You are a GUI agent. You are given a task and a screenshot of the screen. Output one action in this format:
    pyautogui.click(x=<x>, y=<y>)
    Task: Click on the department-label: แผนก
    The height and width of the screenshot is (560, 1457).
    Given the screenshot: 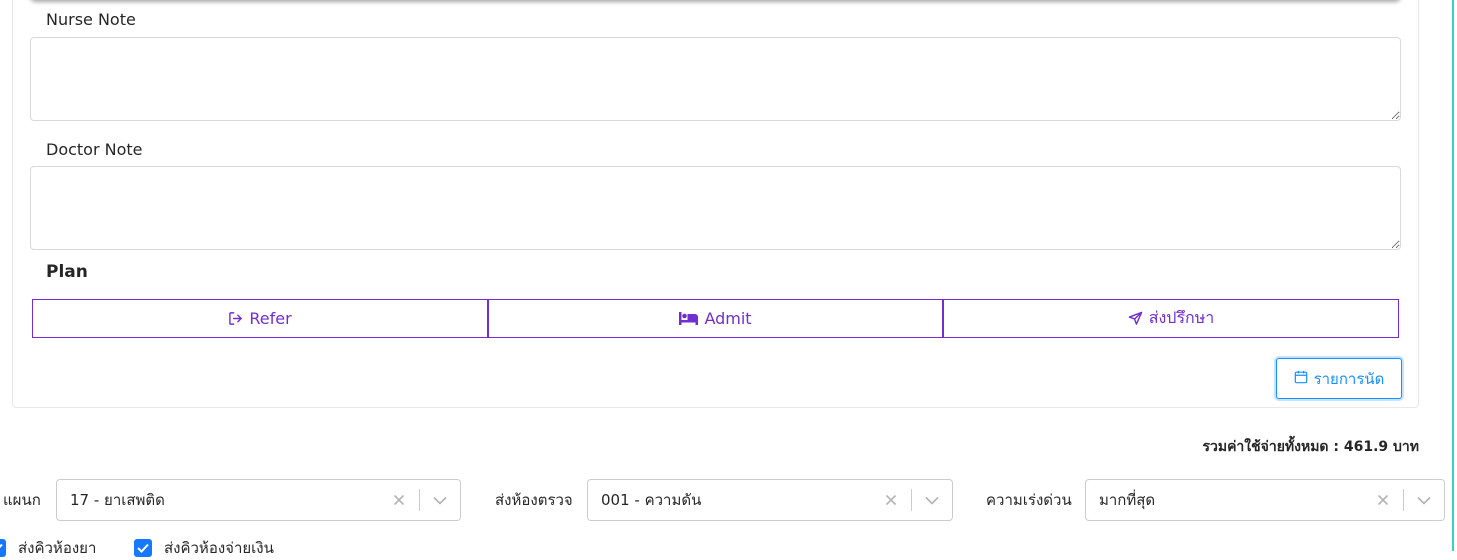 What is the action you would take?
    pyautogui.click(x=22, y=500)
    